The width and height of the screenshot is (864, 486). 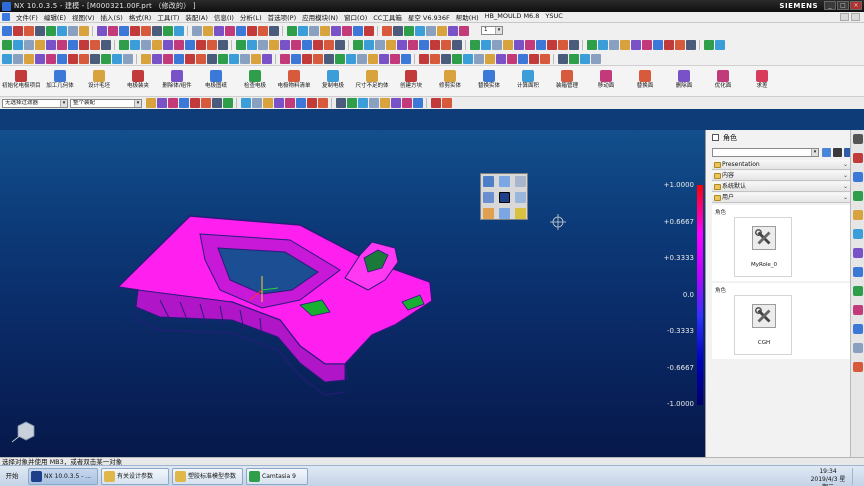 What do you see at coordinates (762, 82) in the screenshot?
I see `ribbon-button-19: 求差` at bounding box center [762, 82].